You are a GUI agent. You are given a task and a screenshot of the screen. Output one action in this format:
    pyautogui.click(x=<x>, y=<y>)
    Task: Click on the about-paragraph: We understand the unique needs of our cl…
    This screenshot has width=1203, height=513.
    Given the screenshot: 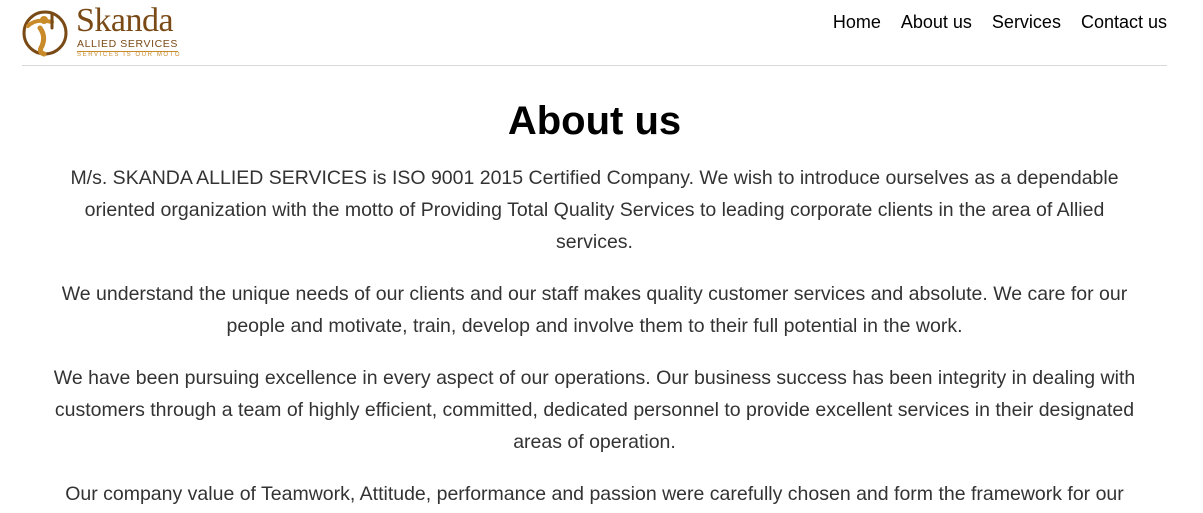 What is the action you would take?
    pyautogui.click(x=594, y=310)
    